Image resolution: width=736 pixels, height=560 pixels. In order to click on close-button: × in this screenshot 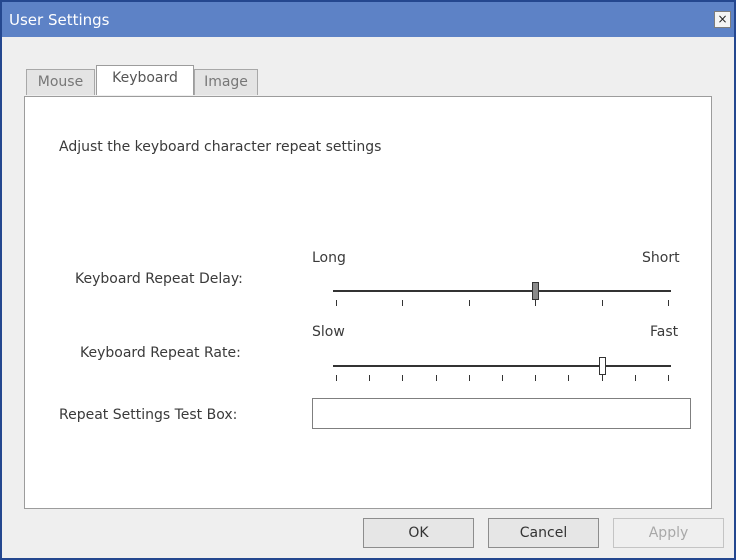, I will do `click(722, 19)`.